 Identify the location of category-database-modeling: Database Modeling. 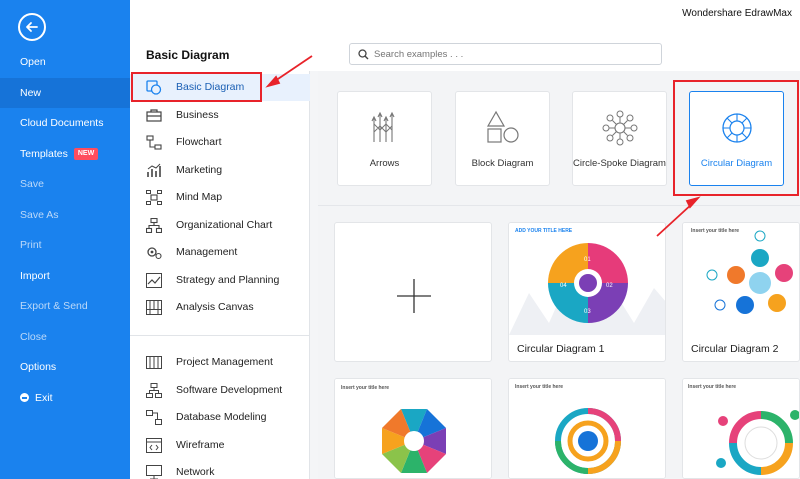
(220, 417).